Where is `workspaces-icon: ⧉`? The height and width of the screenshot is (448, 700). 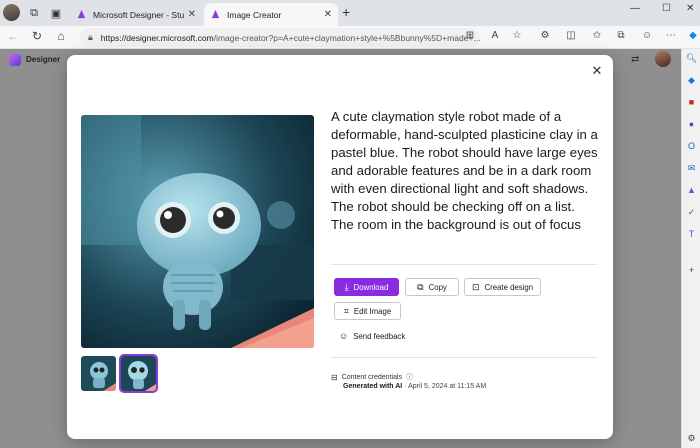
workspaces-icon: ⧉ is located at coordinates (34, 13).